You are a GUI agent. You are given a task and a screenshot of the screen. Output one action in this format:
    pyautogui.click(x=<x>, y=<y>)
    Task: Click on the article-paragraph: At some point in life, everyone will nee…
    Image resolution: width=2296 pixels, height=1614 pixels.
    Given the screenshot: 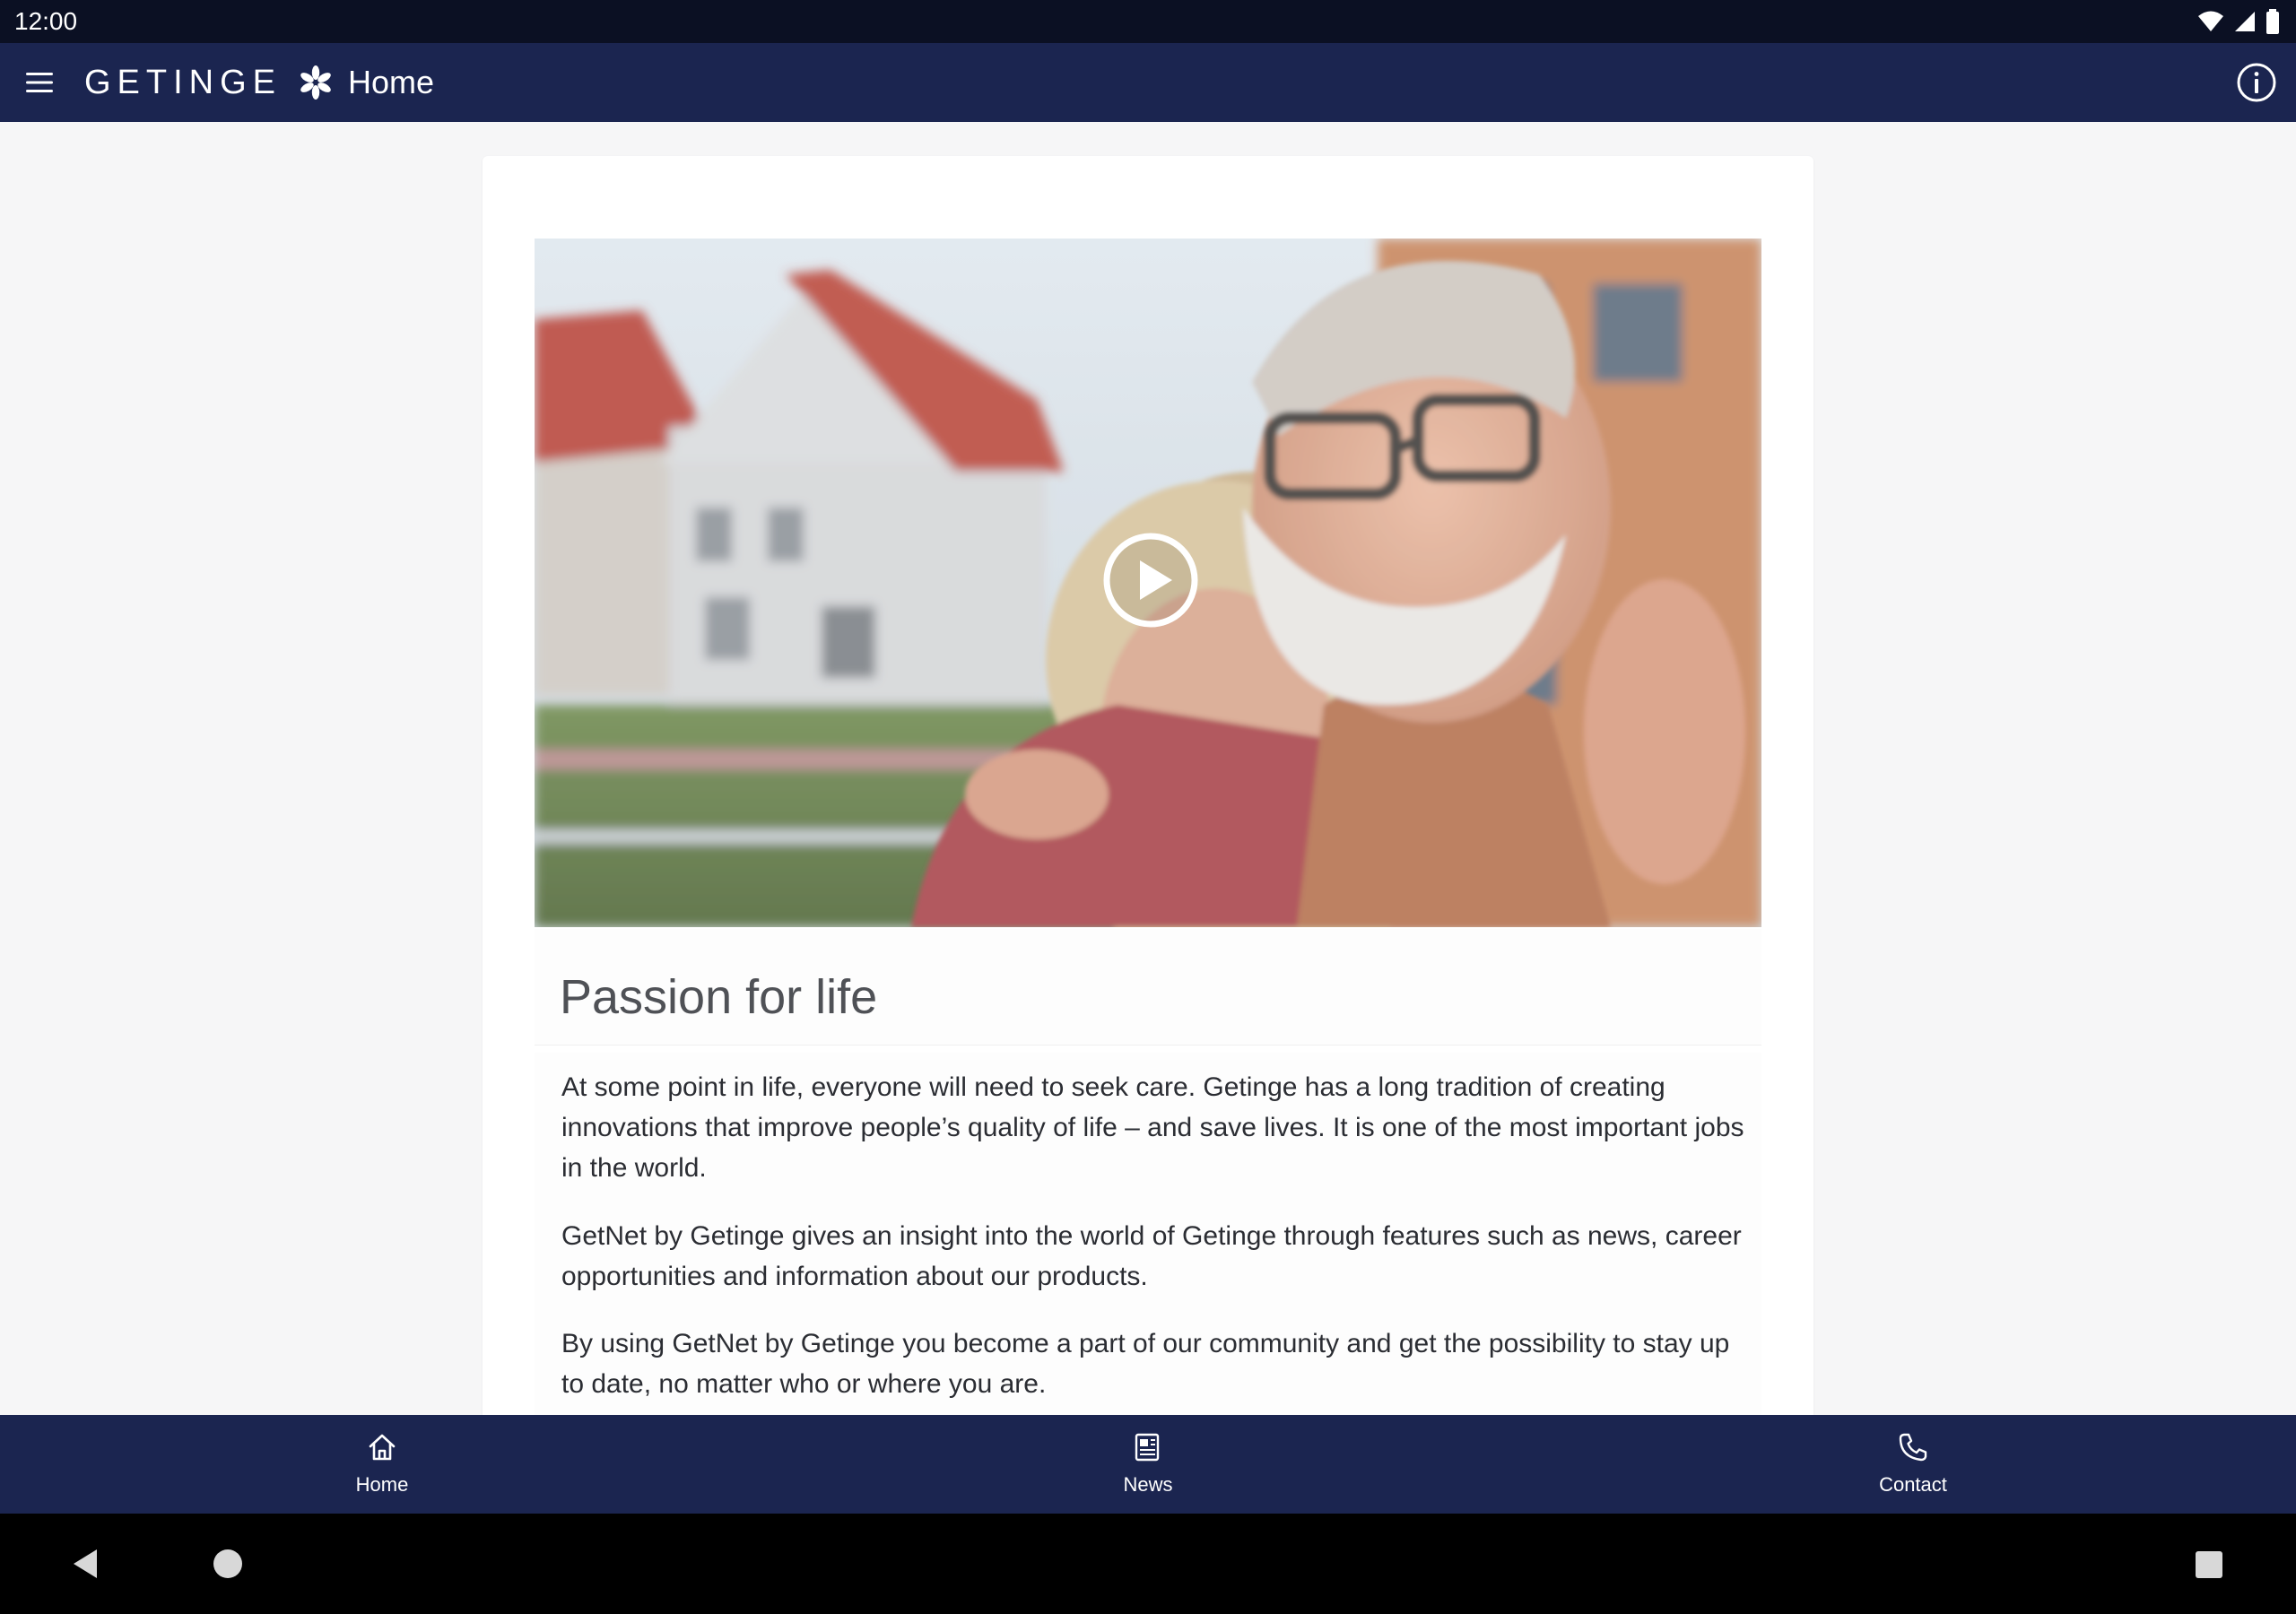 What is the action you would take?
    pyautogui.click(x=1152, y=1127)
    